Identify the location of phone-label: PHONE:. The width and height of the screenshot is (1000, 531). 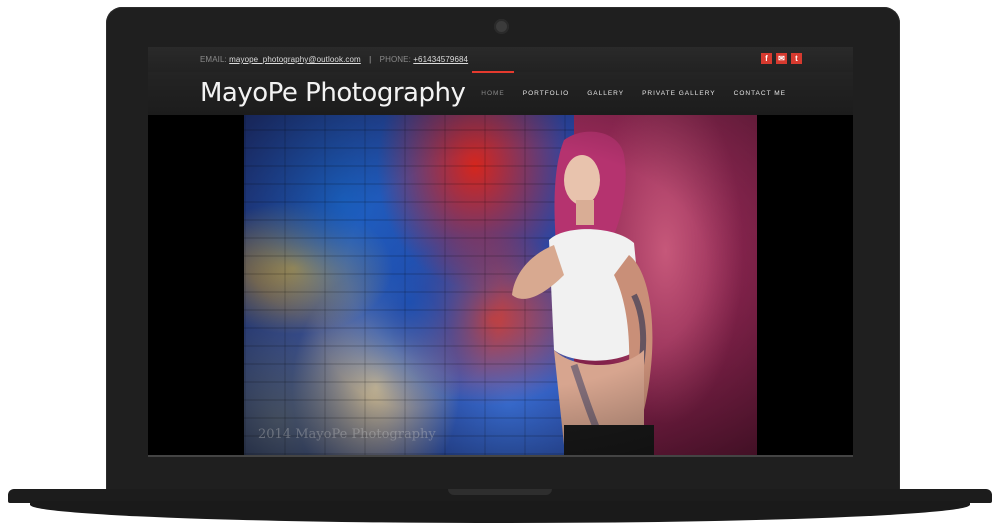
(395, 59).